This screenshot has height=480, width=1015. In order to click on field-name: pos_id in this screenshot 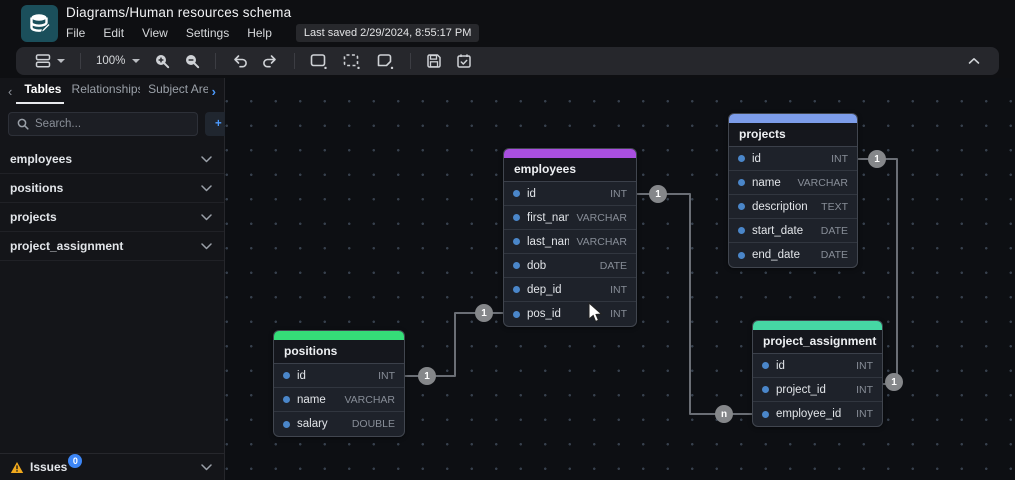, I will do `click(544, 314)`.